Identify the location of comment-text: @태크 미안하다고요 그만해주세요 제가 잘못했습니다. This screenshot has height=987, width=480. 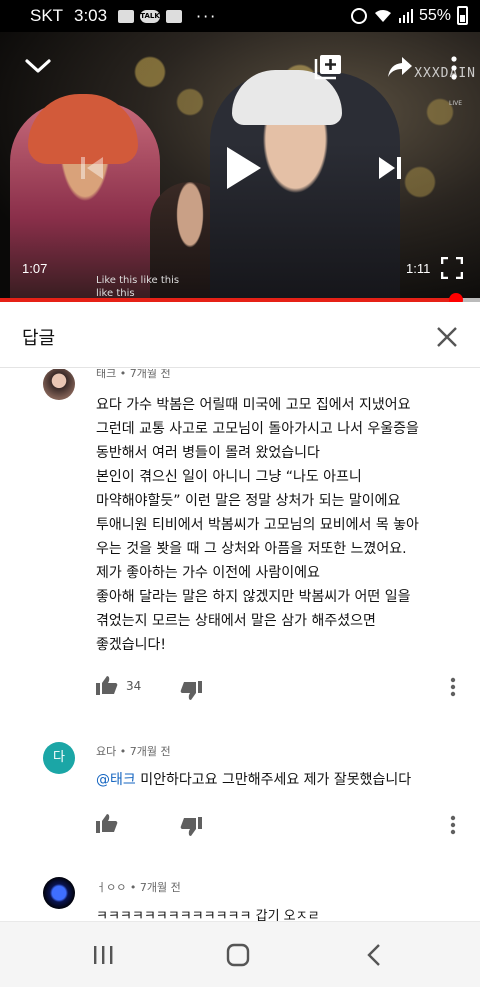
(253, 779).